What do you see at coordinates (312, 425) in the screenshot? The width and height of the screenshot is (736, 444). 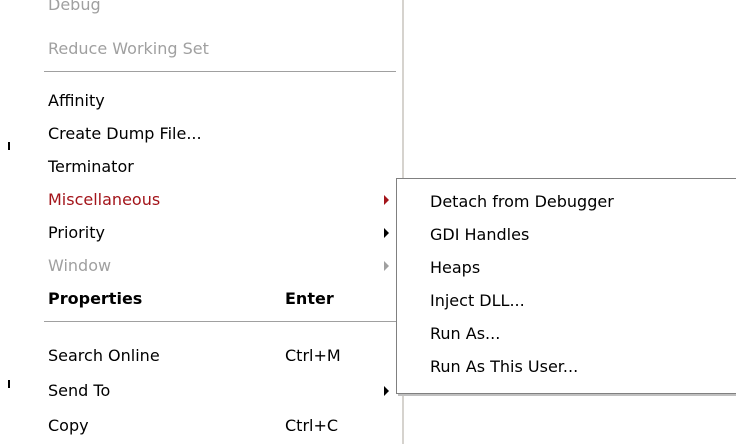 I see `menu-item-shortcut: Ctrl+C` at bounding box center [312, 425].